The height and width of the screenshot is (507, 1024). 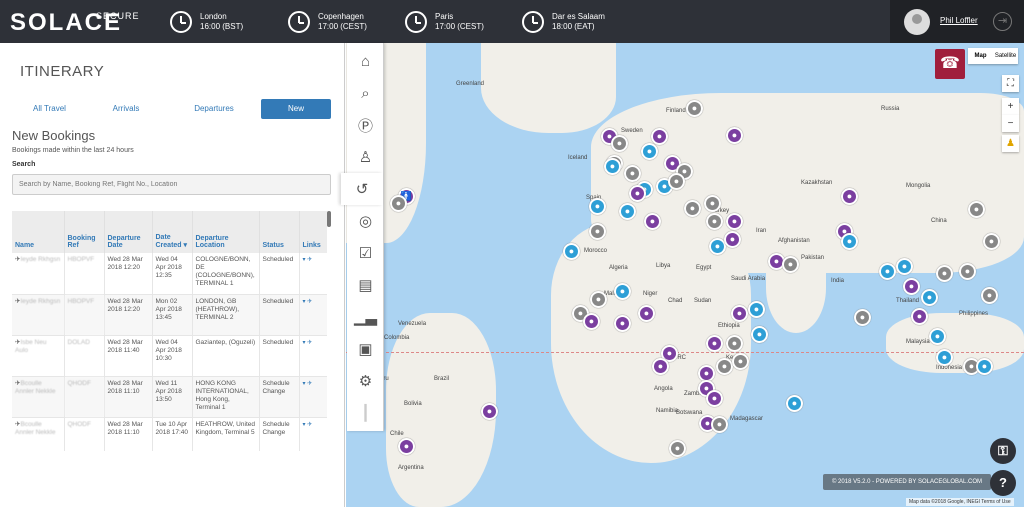 What do you see at coordinates (171, 184) in the screenshot?
I see `search-input` at bounding box center [171, 184].